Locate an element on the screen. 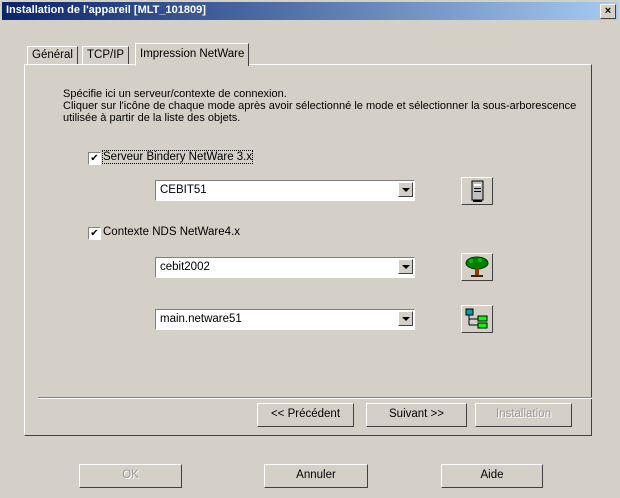 The width and height of the screenshot is (620, 498). bindery-checkbox: ✔ is located at coordinates (94, 158).